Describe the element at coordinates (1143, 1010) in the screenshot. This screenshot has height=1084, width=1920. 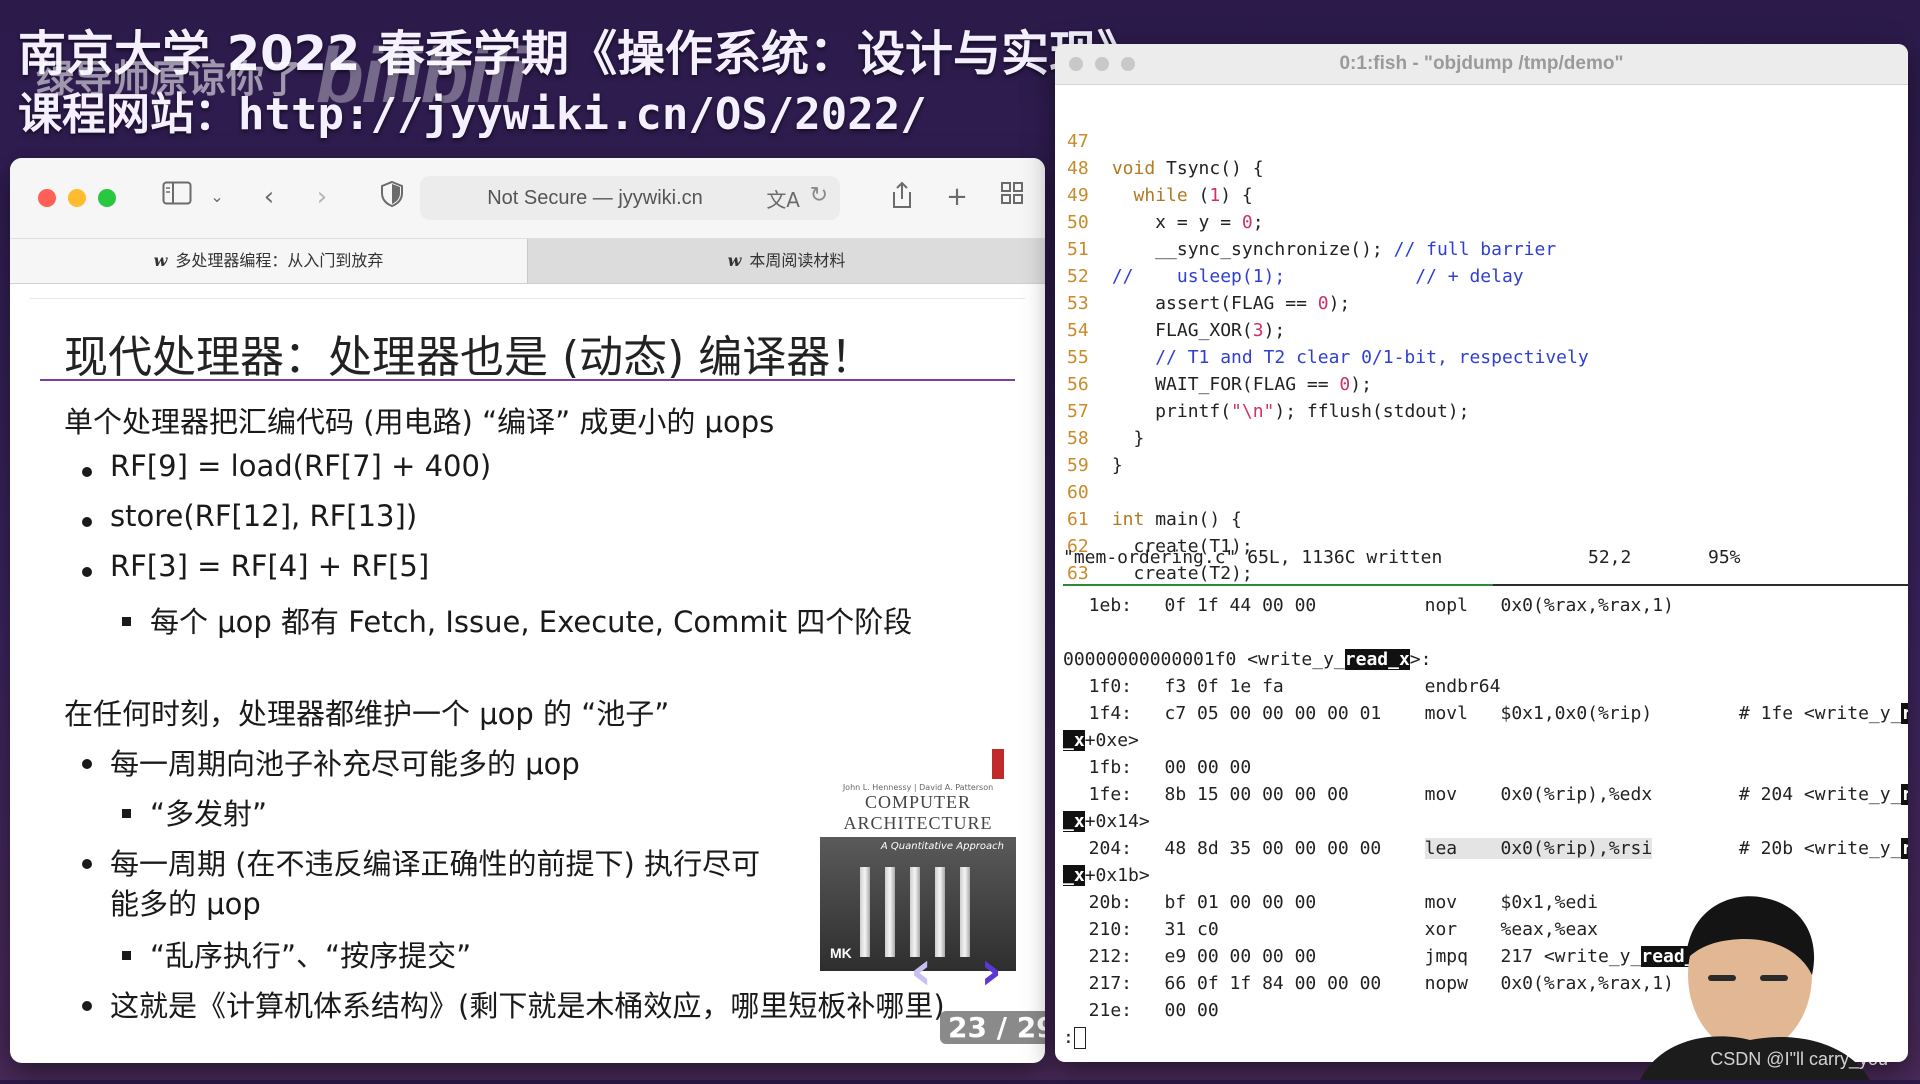
I see `asm-line: 21e: 00 00` at that location.